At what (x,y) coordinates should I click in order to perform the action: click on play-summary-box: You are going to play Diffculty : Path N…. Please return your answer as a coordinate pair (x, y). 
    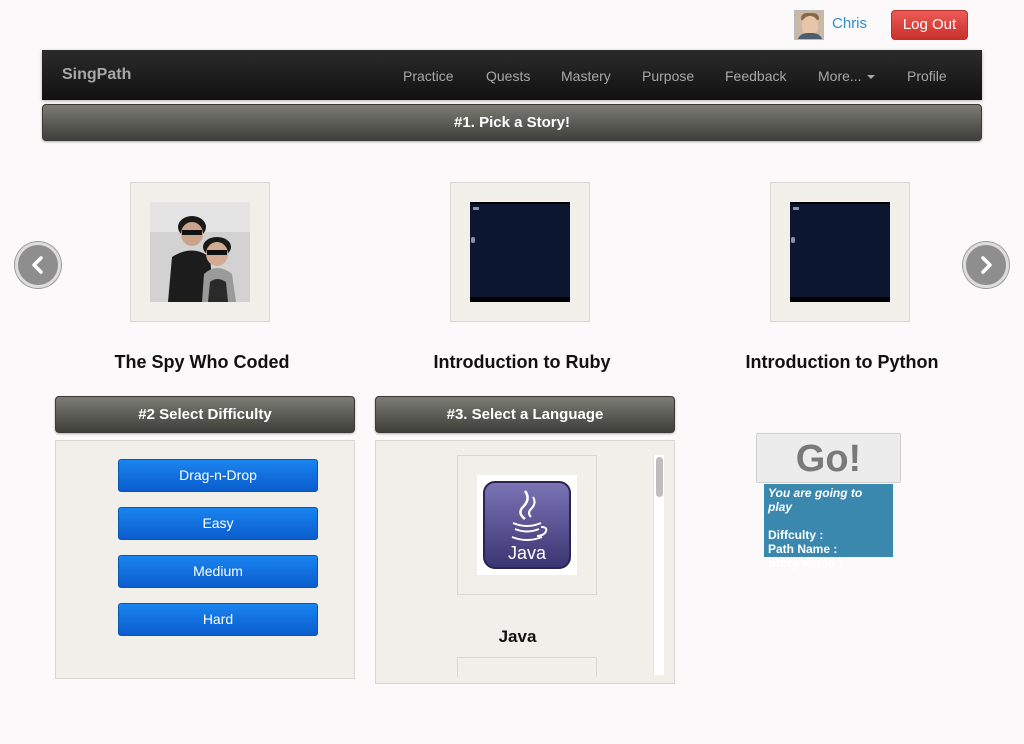
    Looking at the image, I should click on (828, 527).